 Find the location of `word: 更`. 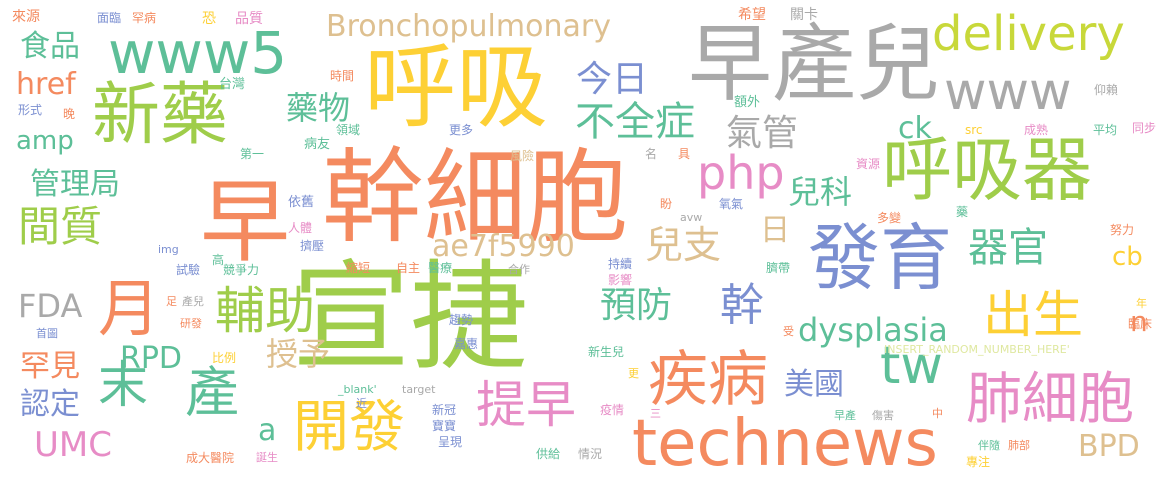

word: 更 is located at coordinates (633, 373).